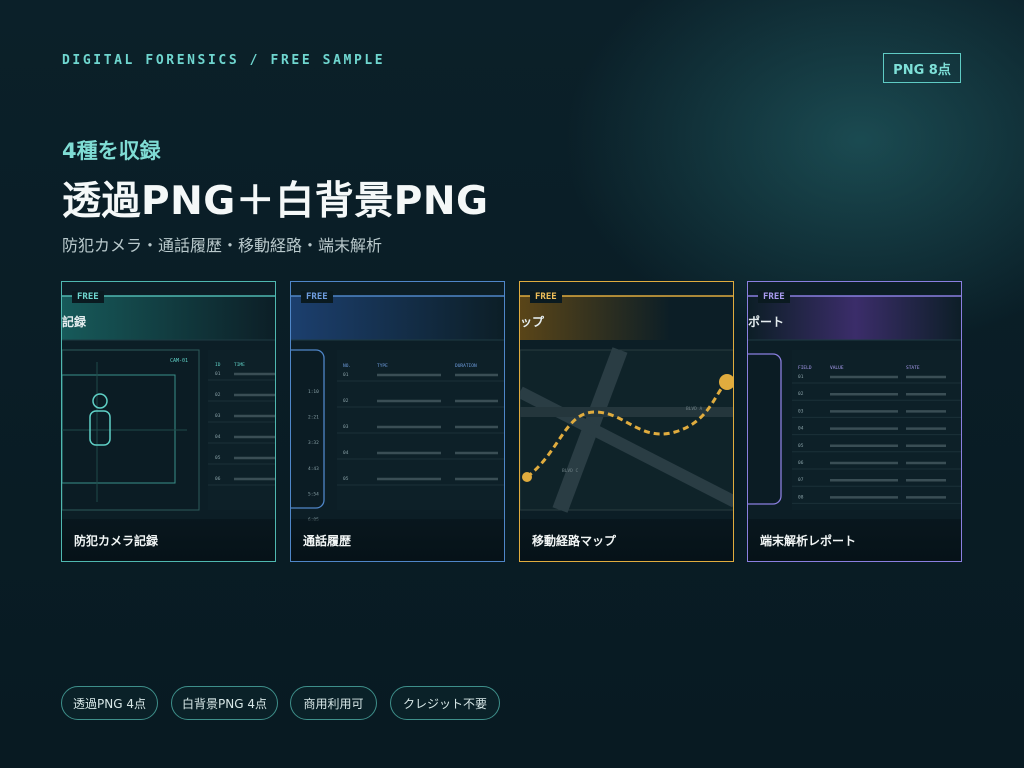  What do you see at coordinates (275, 201) in the screenshot?
I see `headline: 透過PNG＋白背景PNG` at bounding box center [275, 201].